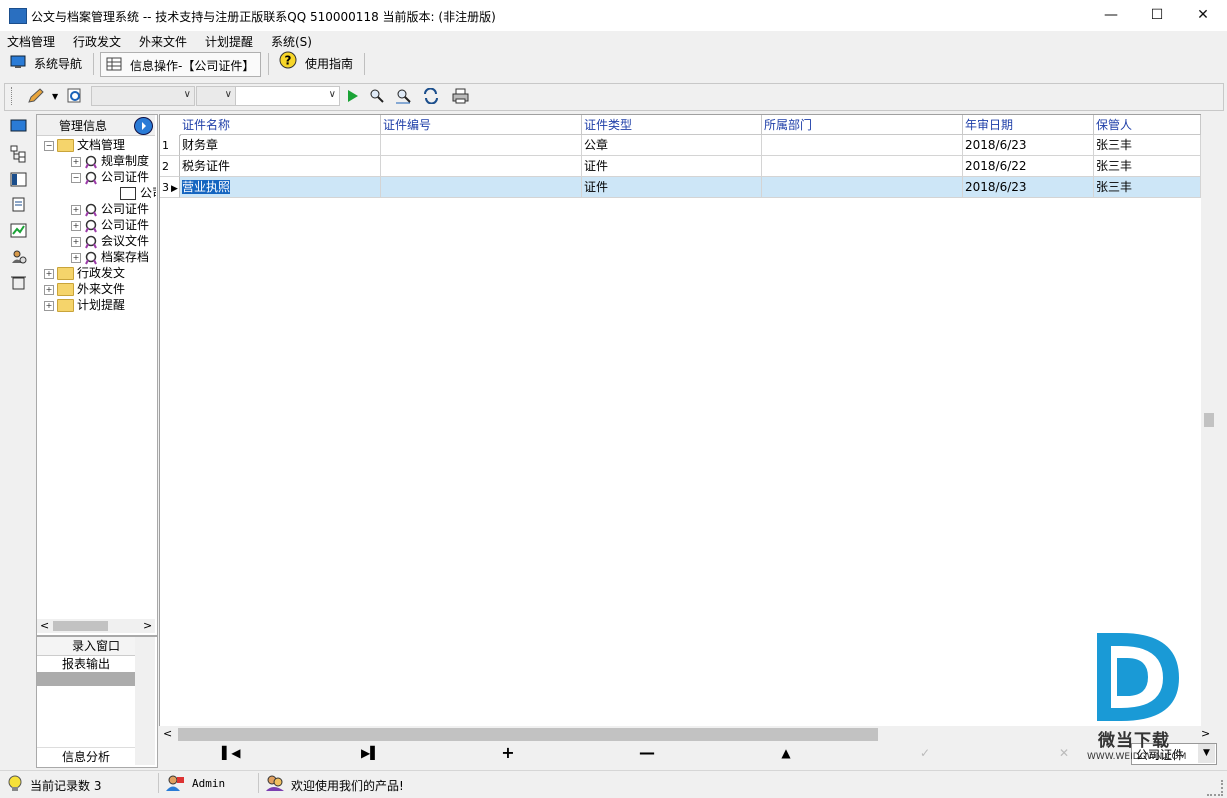 The height and width of the screenshot is (798, 1227). I want to click on delete-record-icon: —, so click(647, 753).